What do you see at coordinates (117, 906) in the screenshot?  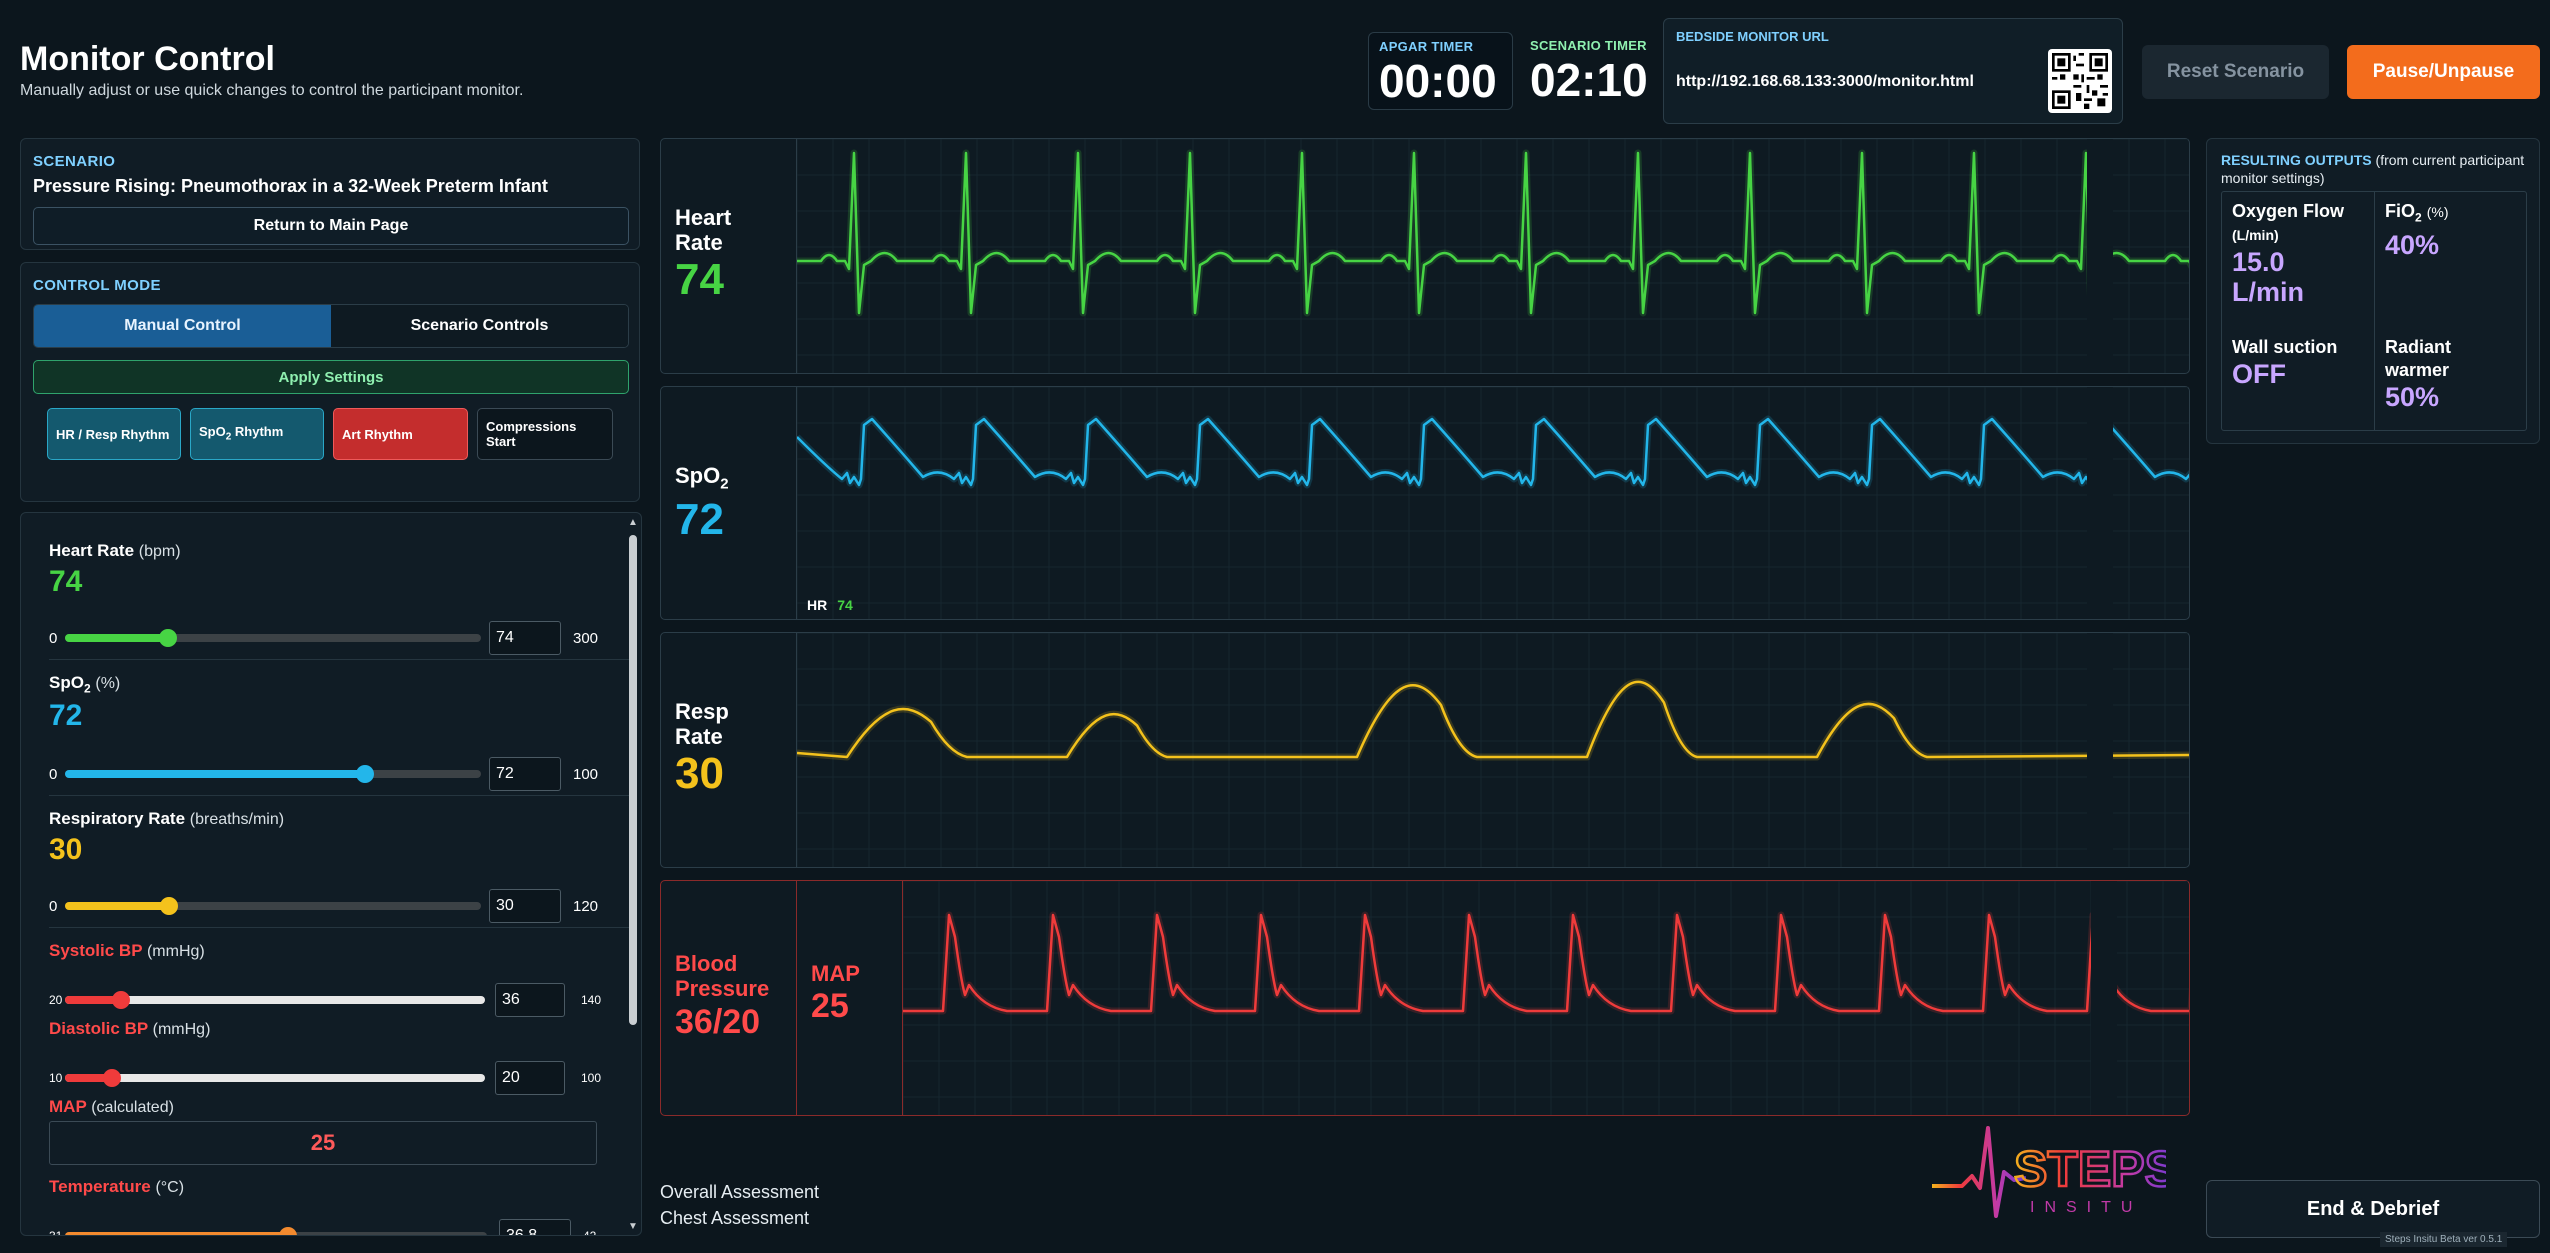 I see `resp-rate-fill` at bounding box center [117, 906].